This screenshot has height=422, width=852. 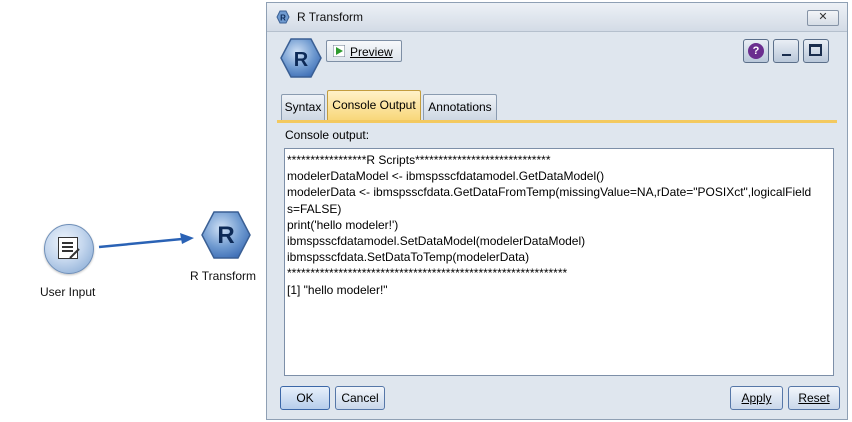 I want to click on preview-button: Preview, so click(x=364, y=51).